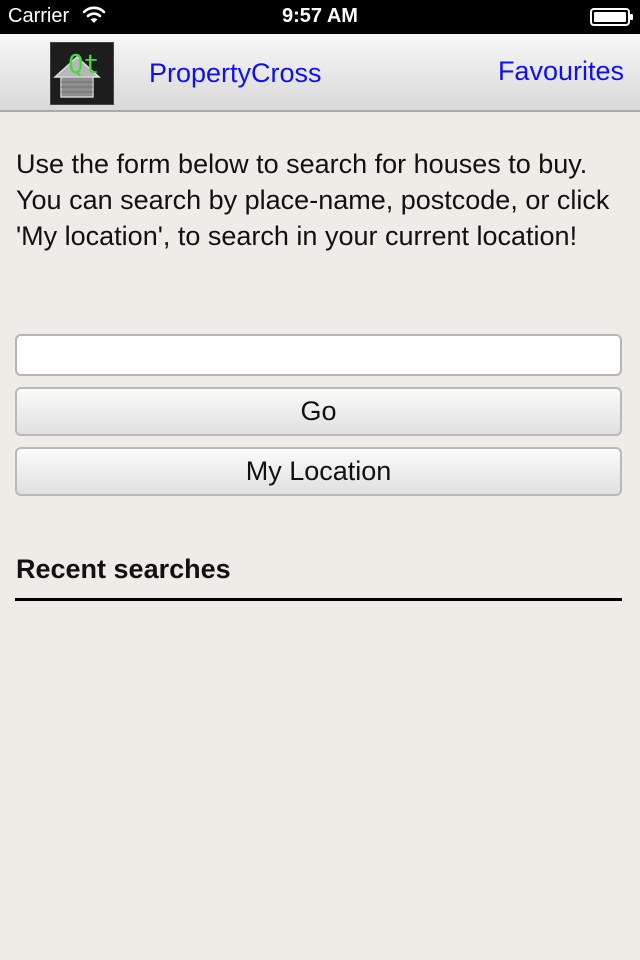 The height and width of the screenshot is (960, 640). What do you see at coordinates (318, 599) in the screenshot?
I see `recent-searches-divider` at bounding box center [318, 599].